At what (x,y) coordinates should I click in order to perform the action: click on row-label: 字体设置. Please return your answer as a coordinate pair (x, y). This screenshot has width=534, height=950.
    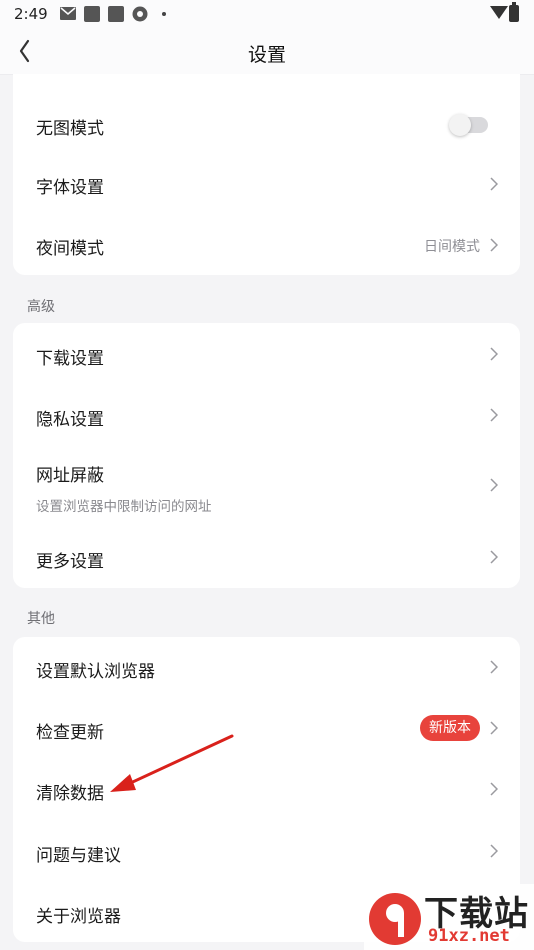
    Looking at the image, I should click on (70, 188).